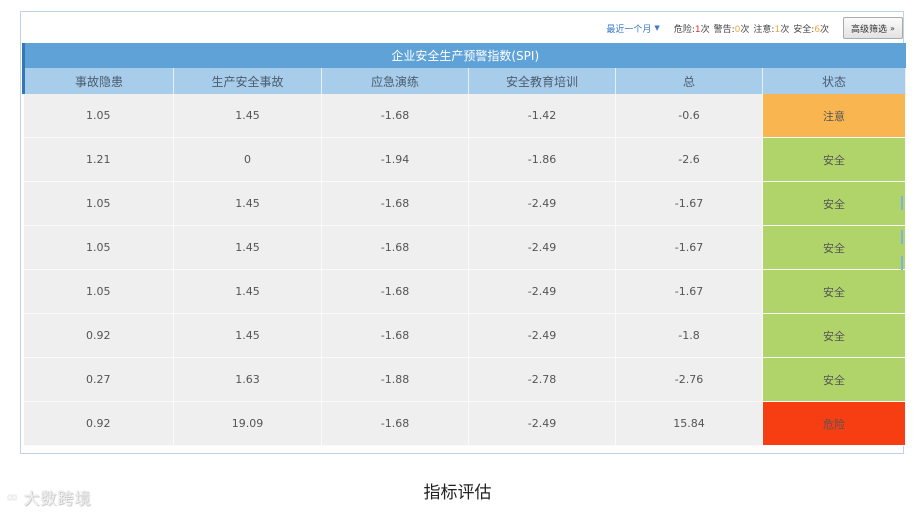 Image resolution: width=915 pixels, height=517 pixels. Describe the element at coordinates (462, 28) in the screenshot. I see `toolbar: 最近一个月 ▼ 危险:1次 警告:0次 注意:1次 安全:6次 高级筛选 »` at that location.